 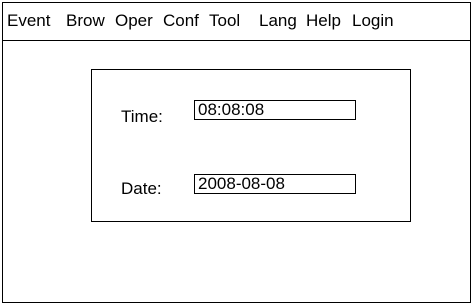 What do you see at coordinates (275, 184) in the screenshot?
I see `date-input` at bounding box center [275, 184].